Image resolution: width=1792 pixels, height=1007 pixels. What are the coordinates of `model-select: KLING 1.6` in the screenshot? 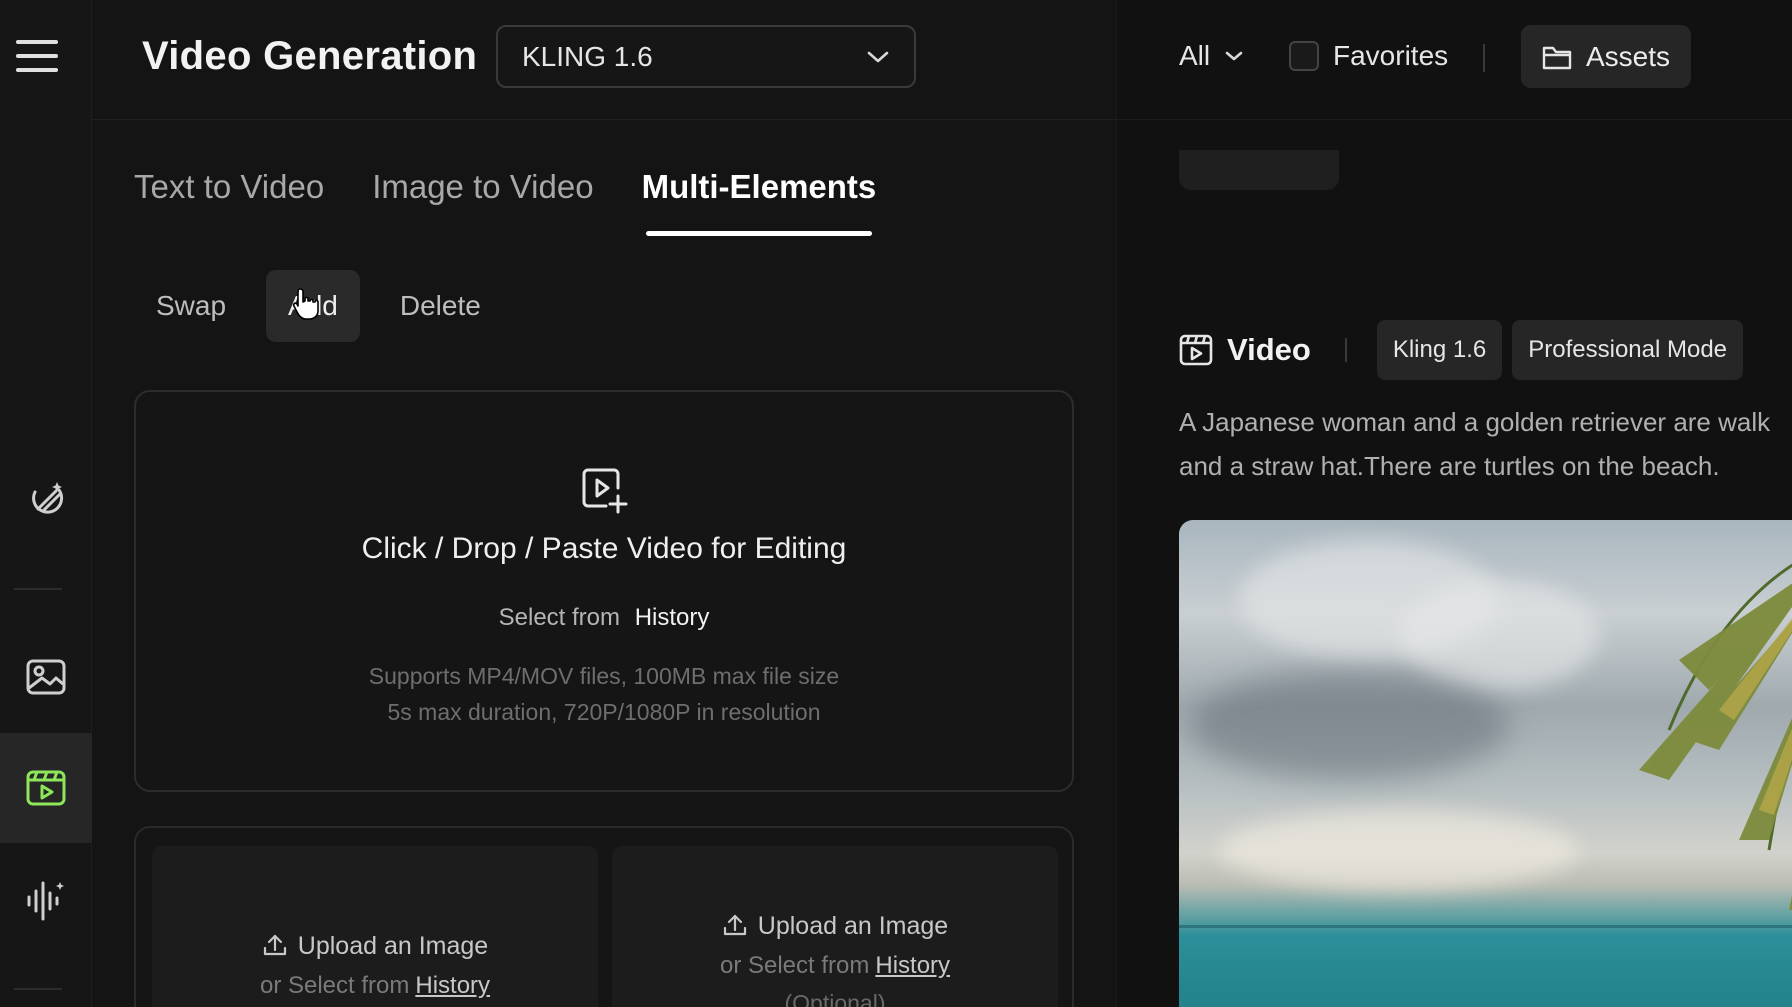 It's located at (706, 56).